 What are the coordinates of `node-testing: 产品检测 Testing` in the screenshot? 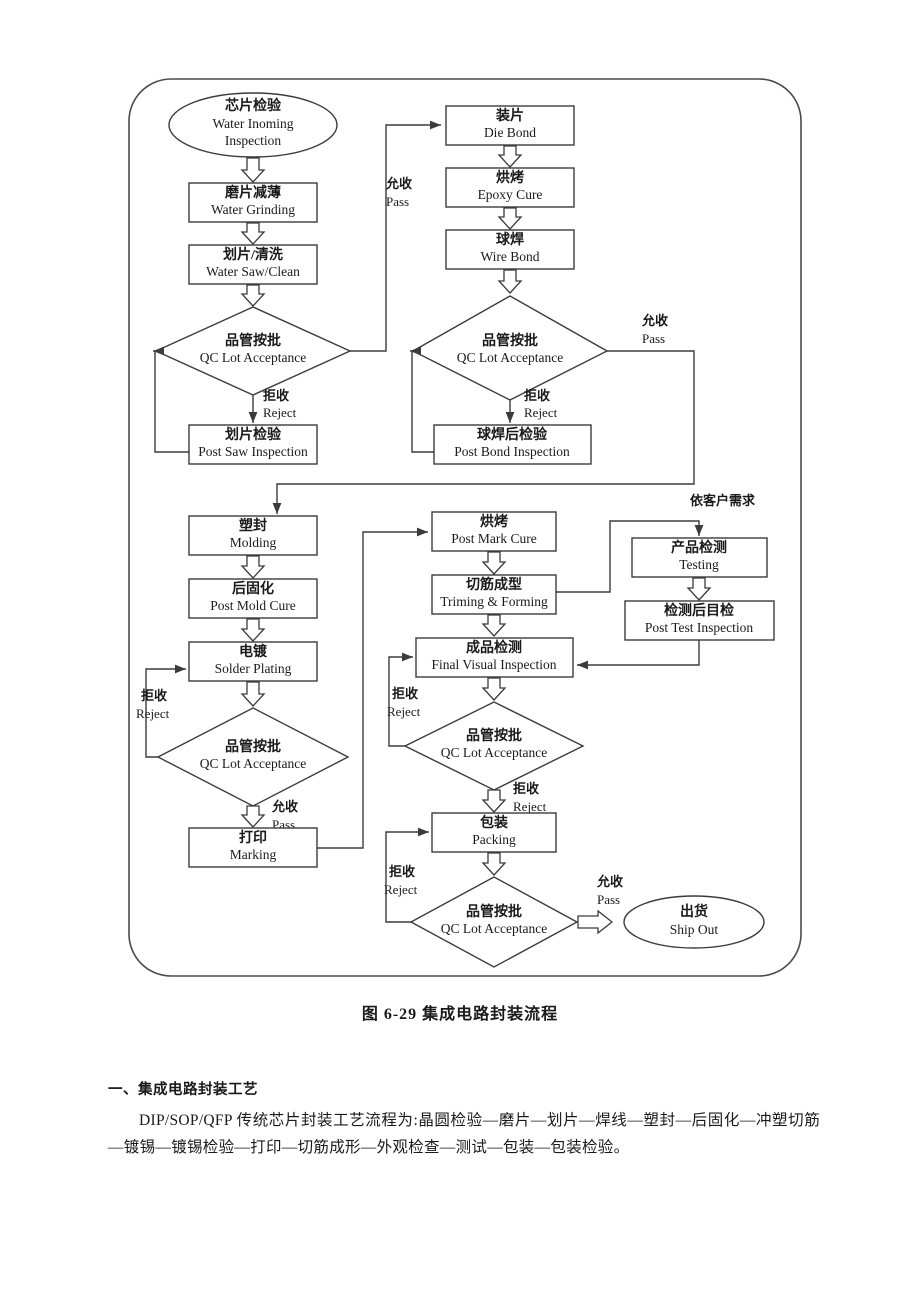 It's located at (699, 557).